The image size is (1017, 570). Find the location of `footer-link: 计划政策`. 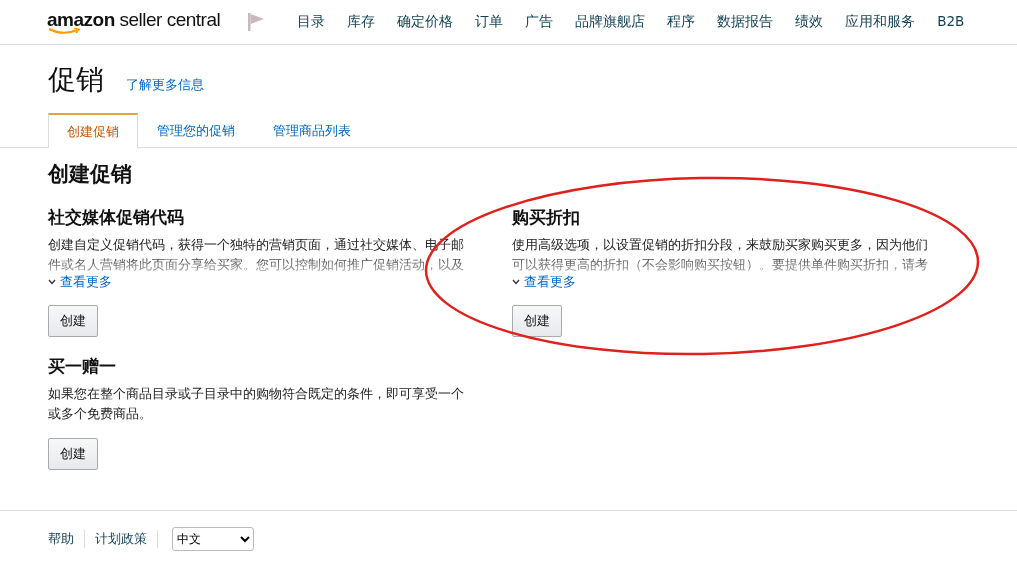

footer-link: 计划政策 is located at coordinates (121, 539).